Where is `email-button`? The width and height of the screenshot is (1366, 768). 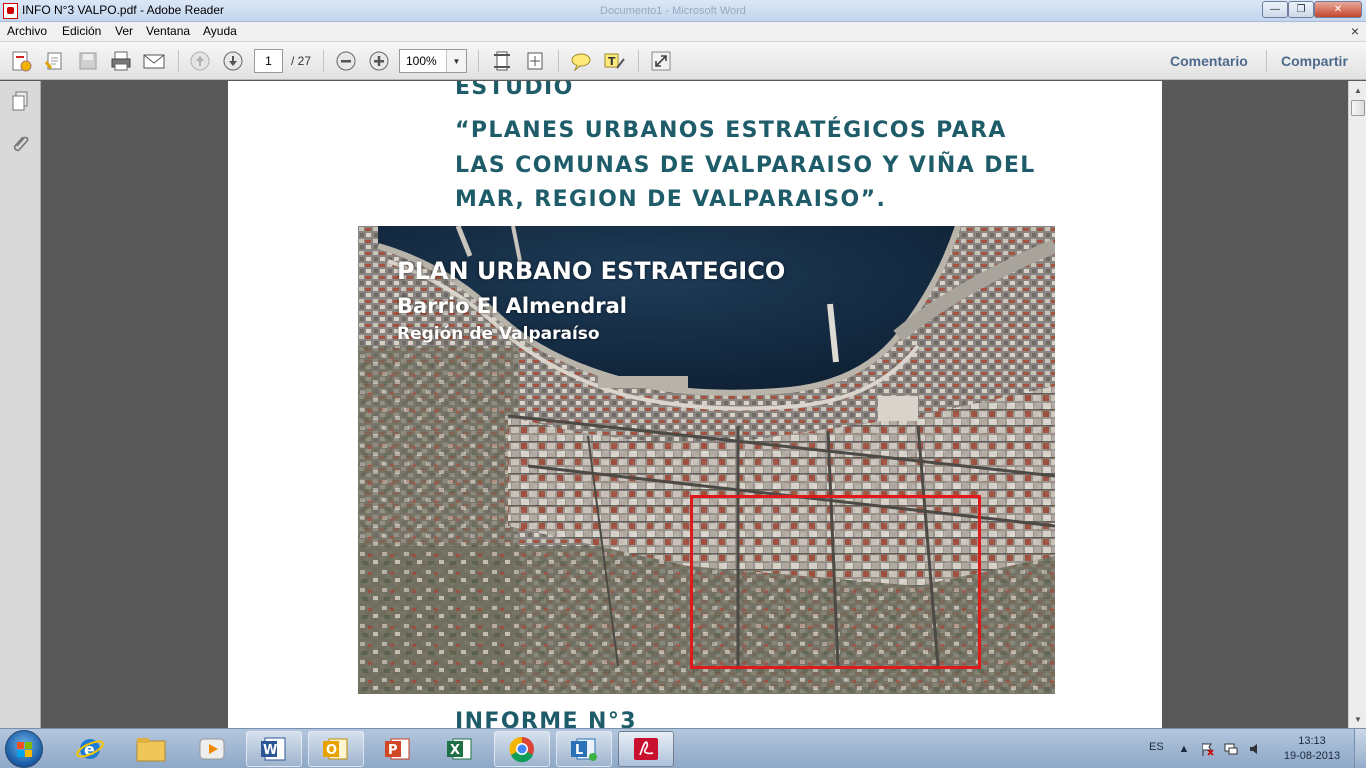
email-button is located at coordinates (154, 61).